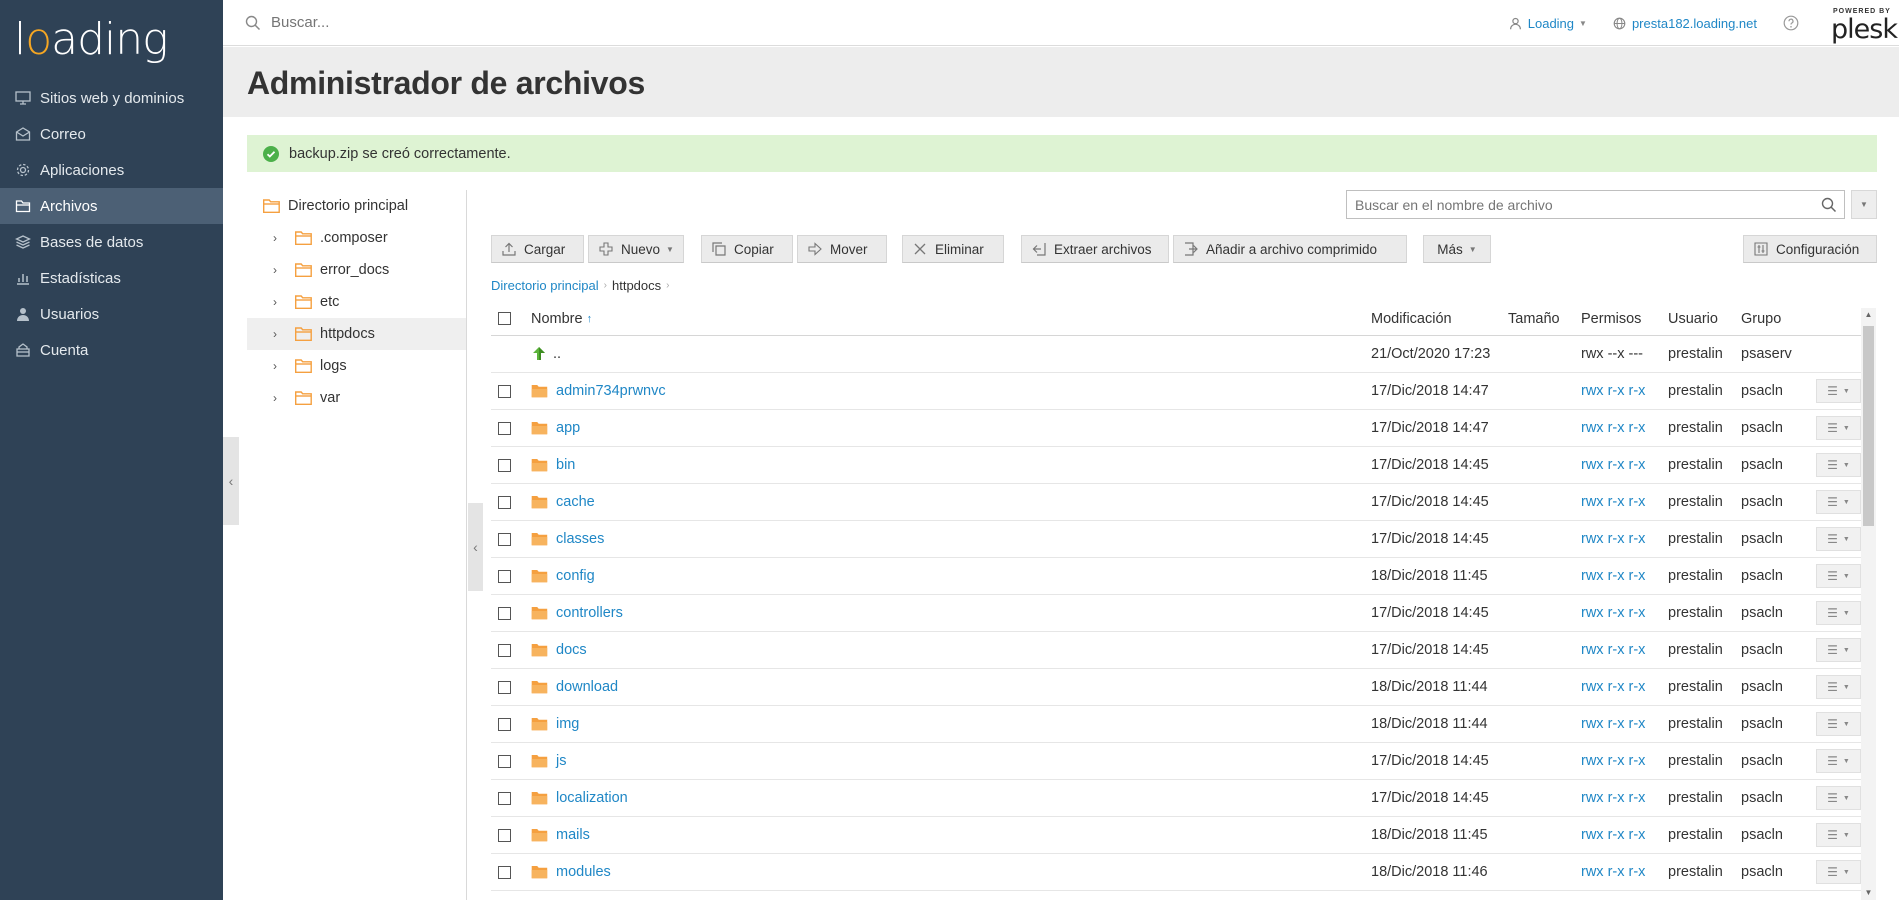 This screenshot has height=900, width=1899. Describe the element at coordinates (587, 687) in the screenshot. I see `folder-name-link: download` at that location.